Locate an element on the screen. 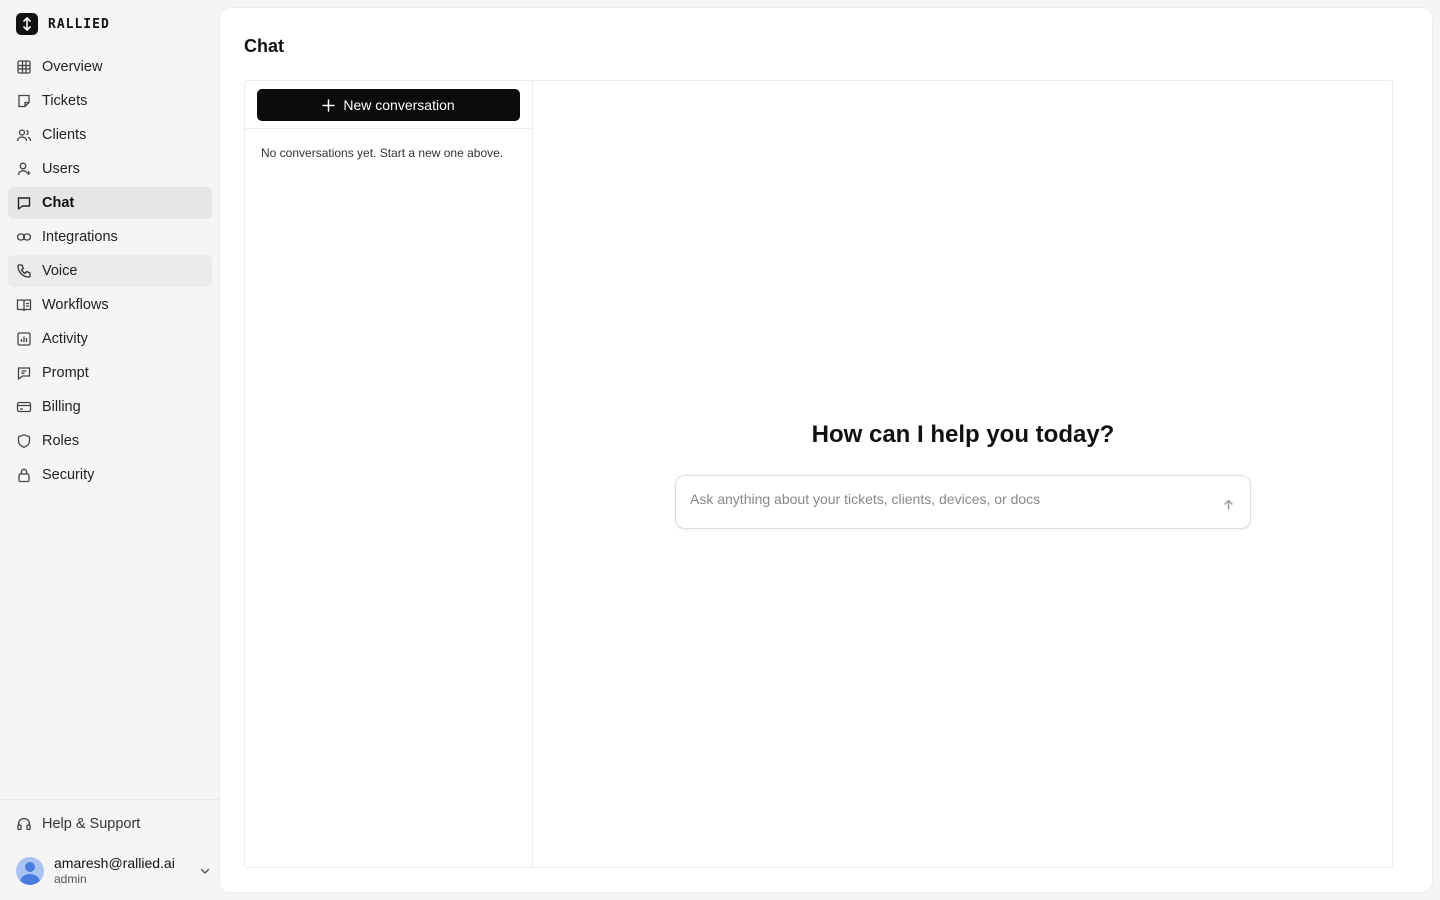  rallied-logo-icon is located at coordinates (27, 24).